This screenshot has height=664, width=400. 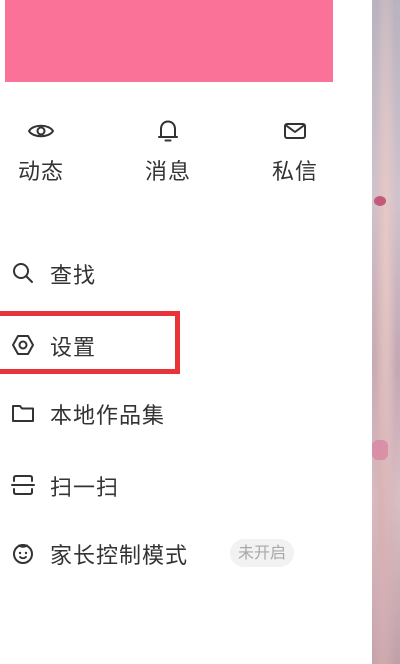 I want to click on folder-icon, so click(x=23, y=413).